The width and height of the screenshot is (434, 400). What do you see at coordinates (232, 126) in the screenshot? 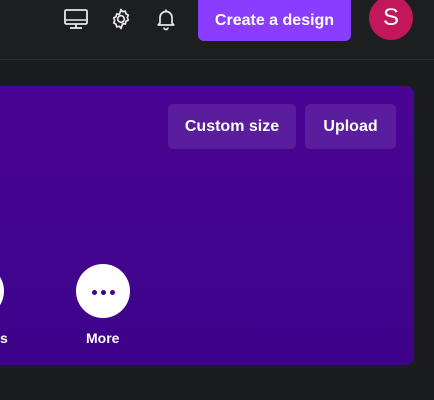
I see `custom-size-button: Custom size` at bounding box center [232, 126].